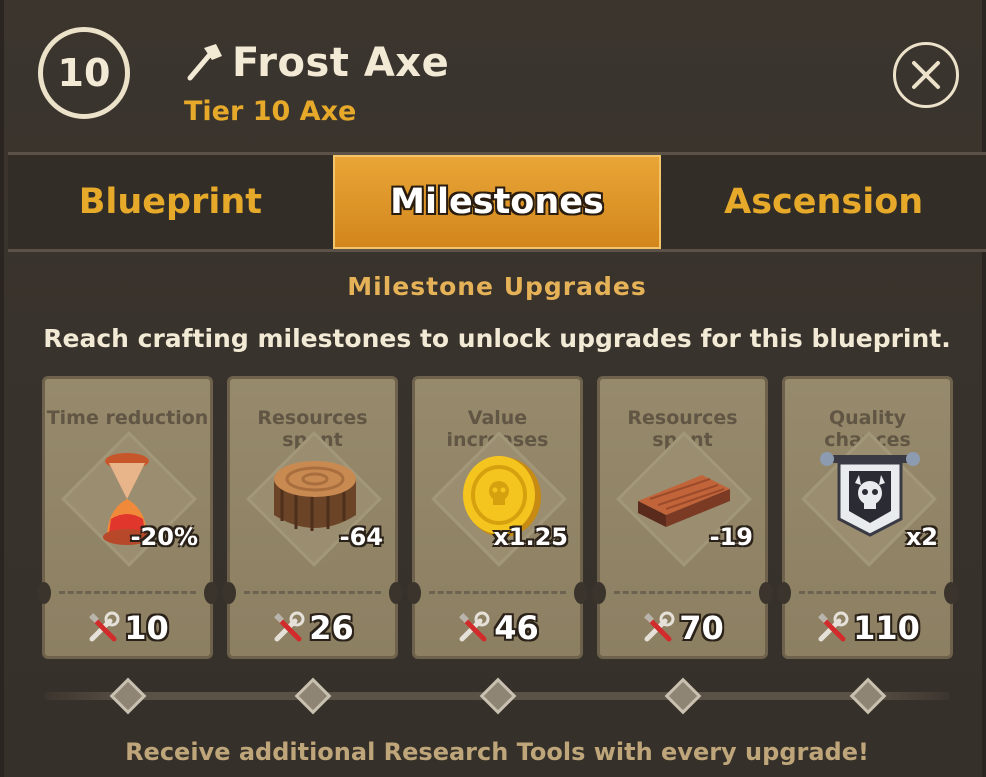 Image resolution: width=986 pixels, height=777 pixels. I want to click on requirement-count: 70, so click(701, 628).